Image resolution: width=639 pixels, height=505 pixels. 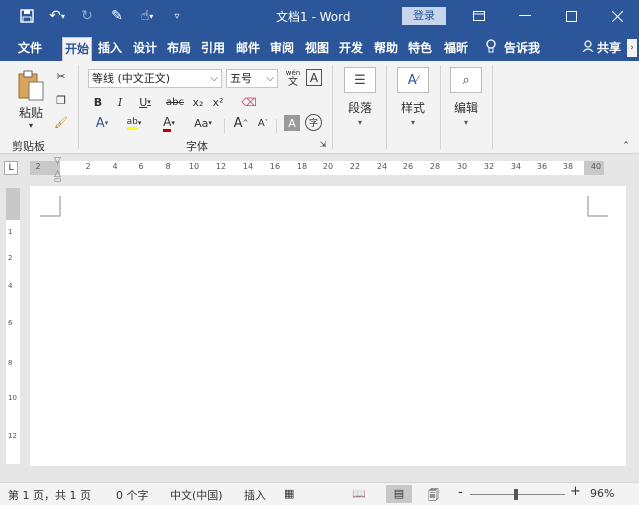 What do you see at coordinates (147, 16) in the screenshot?
I see `touch-mode-icon: ☝ ▾` at bounding box center [147, 16].